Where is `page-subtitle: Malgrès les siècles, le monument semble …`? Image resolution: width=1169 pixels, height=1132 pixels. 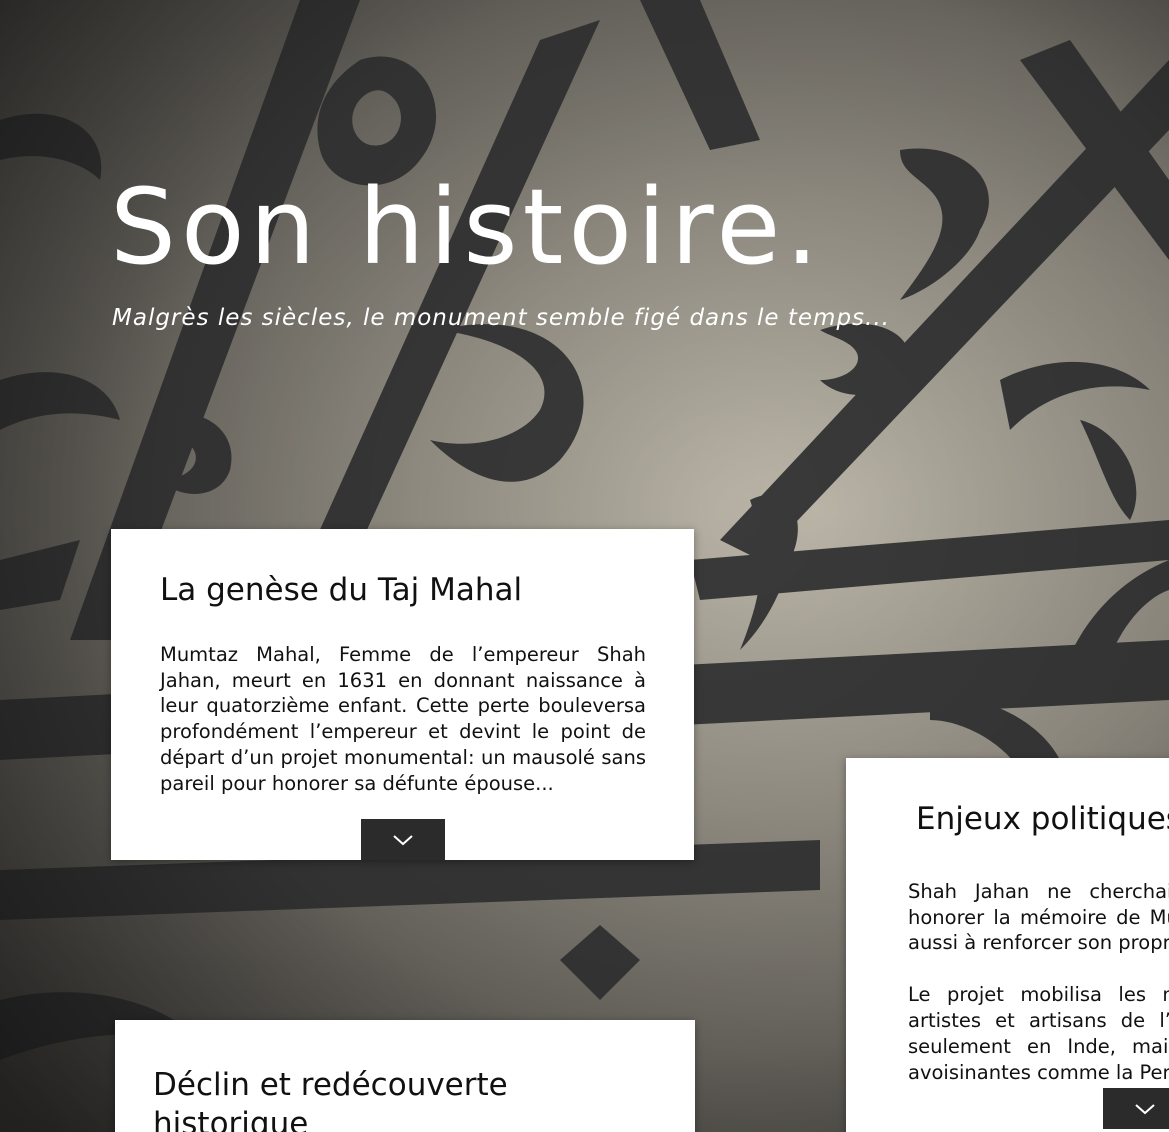
page-subtitle: Malgrès les siècles, le monument semble … is located at coordinates (501, 318).